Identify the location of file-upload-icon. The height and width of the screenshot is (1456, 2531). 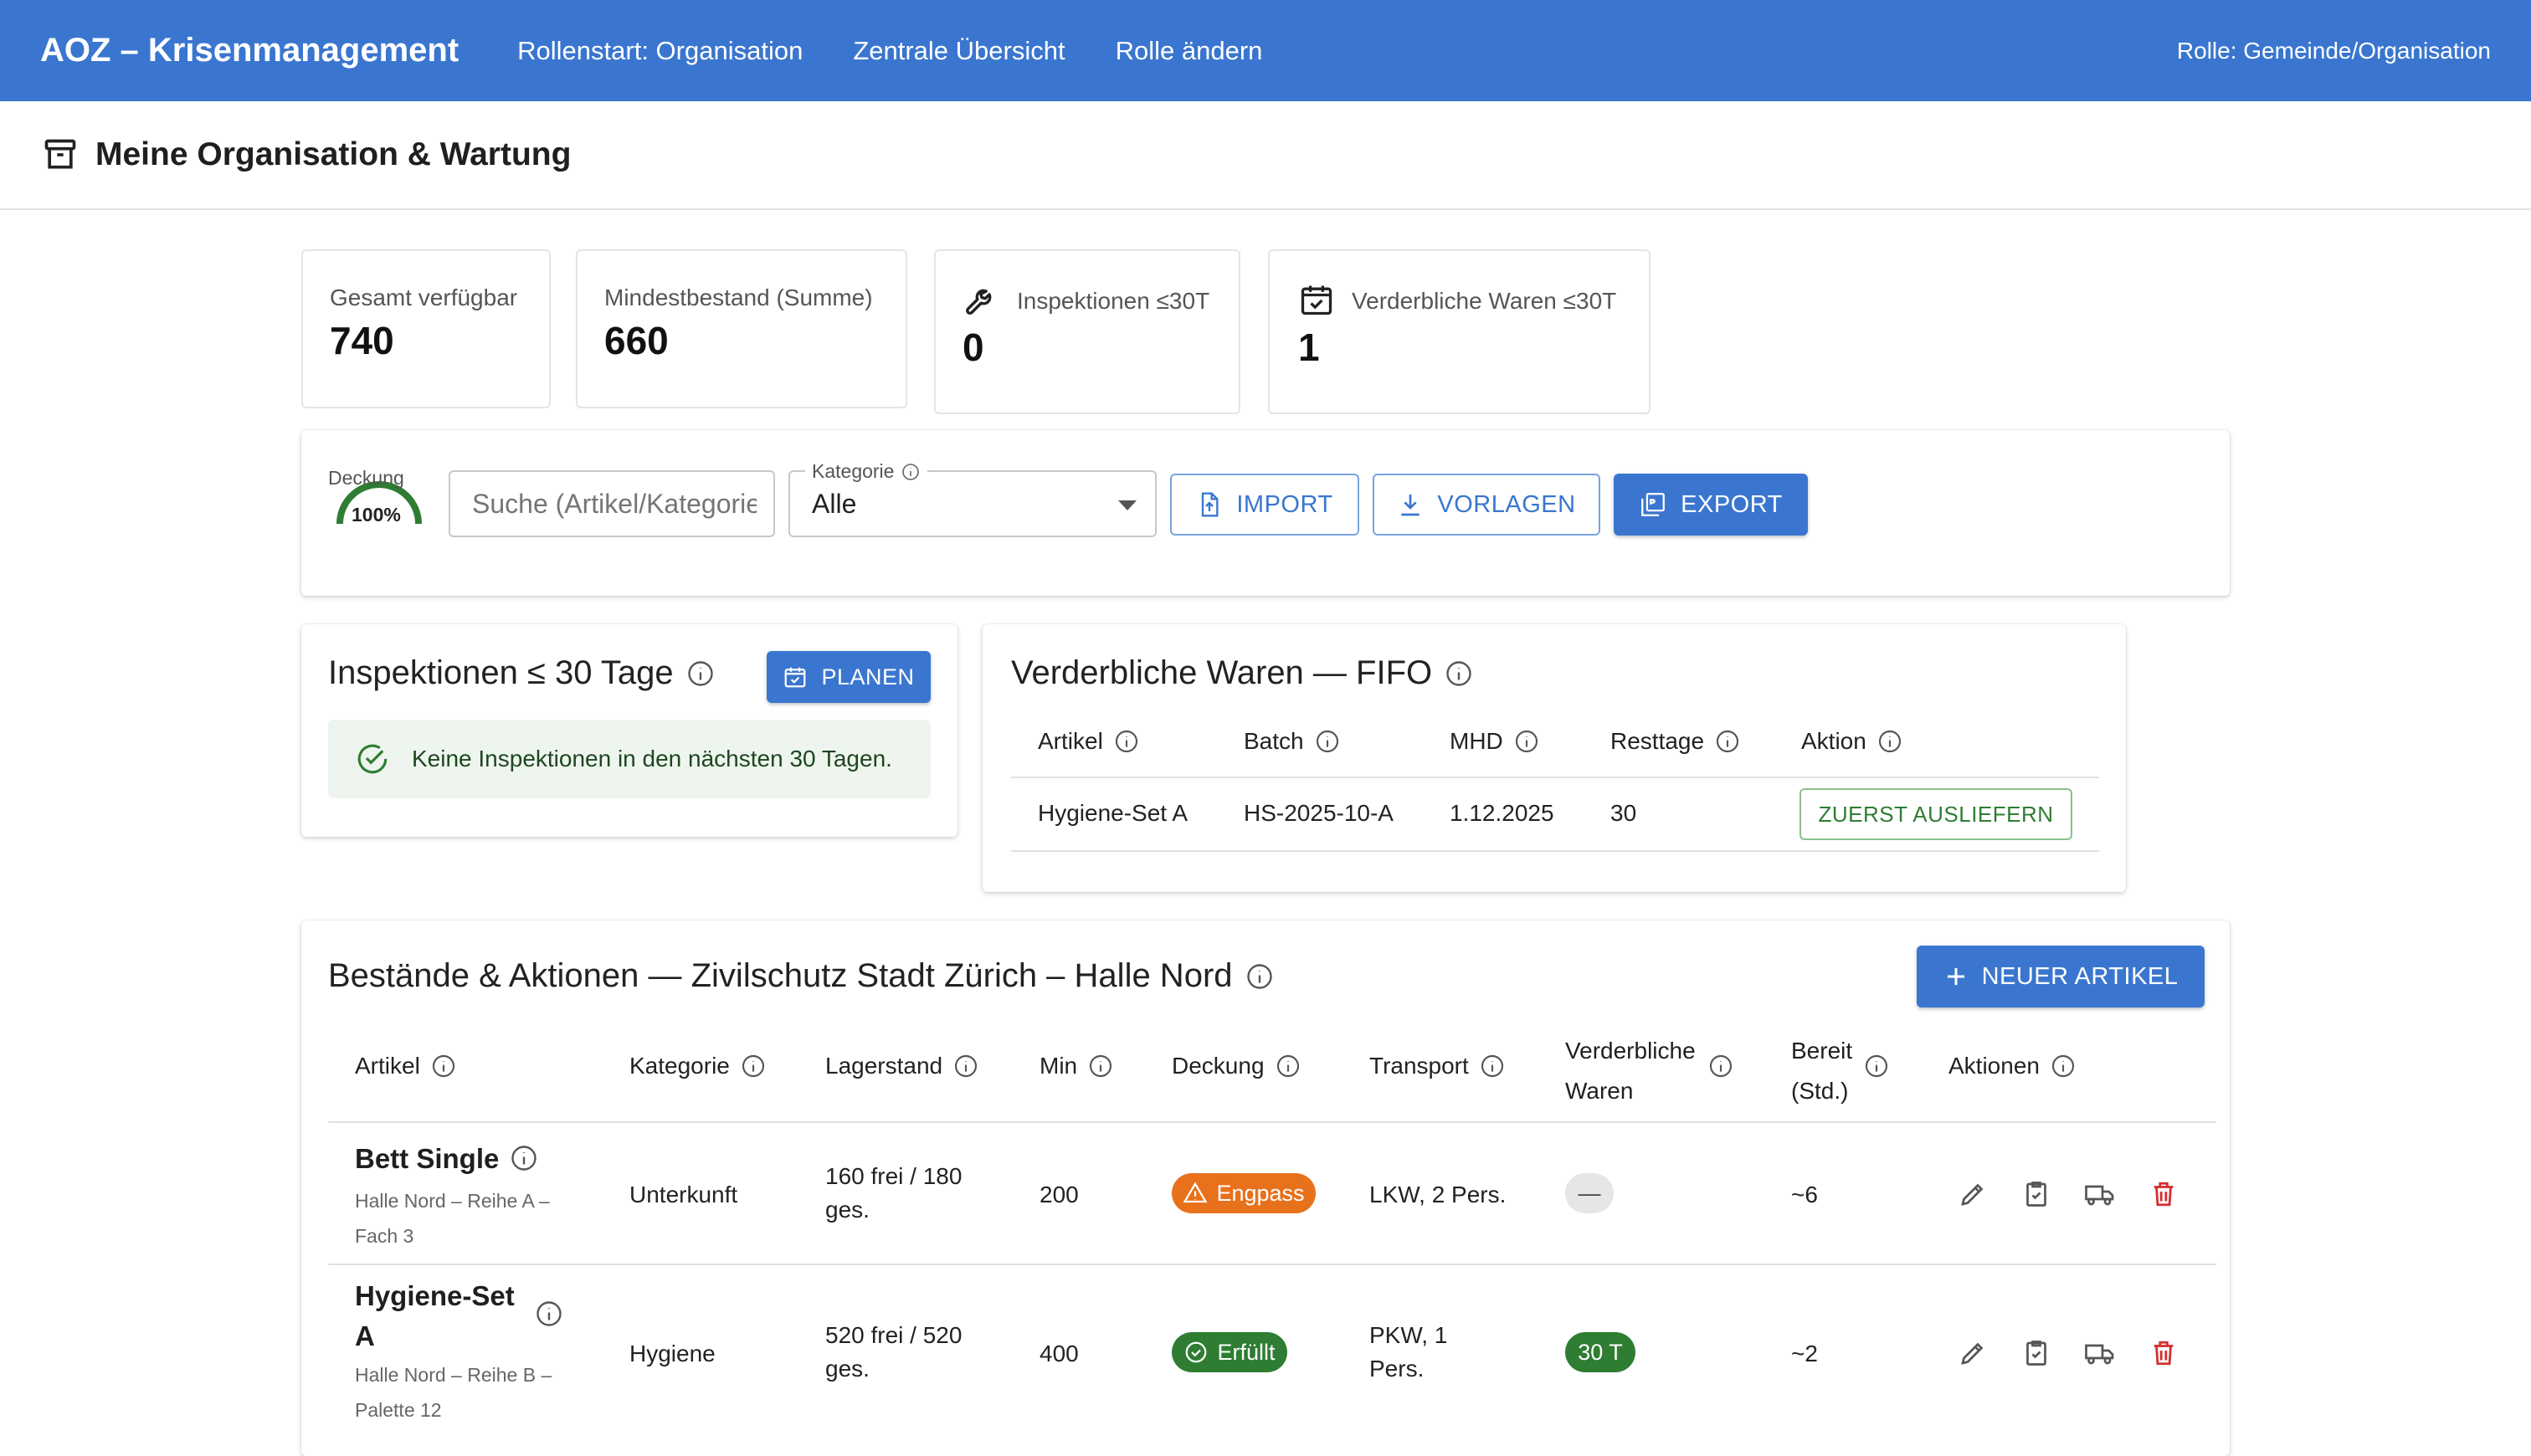
(1209, 505).